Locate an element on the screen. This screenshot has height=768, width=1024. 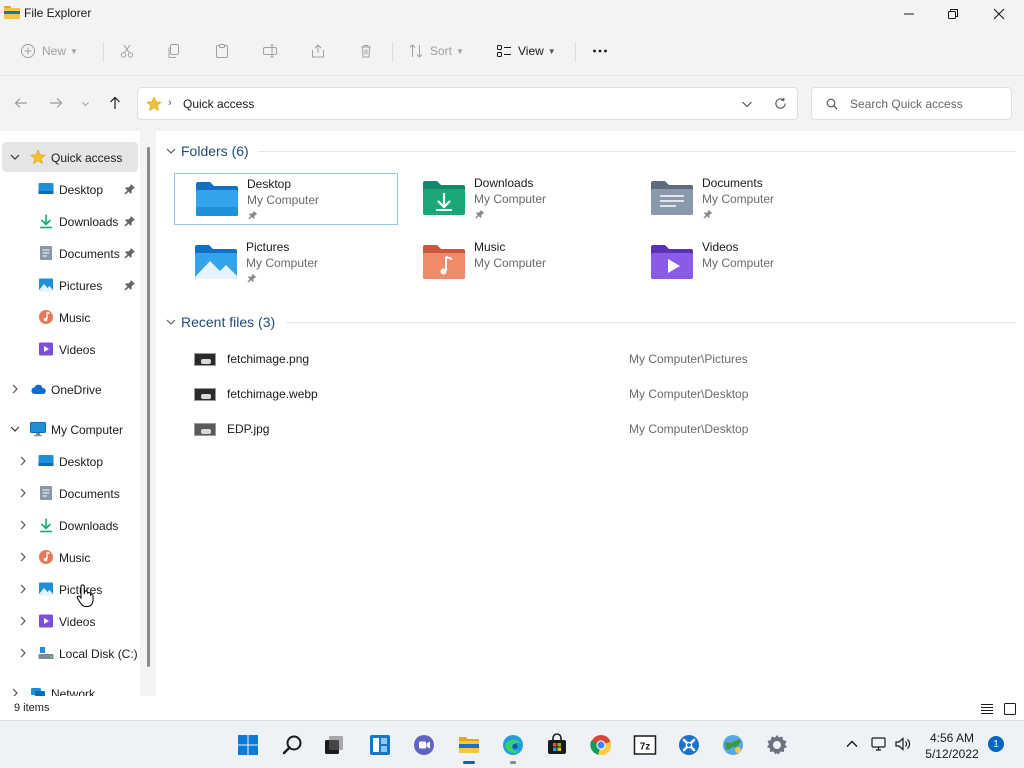
share-button is located at coordinates (318, 51).